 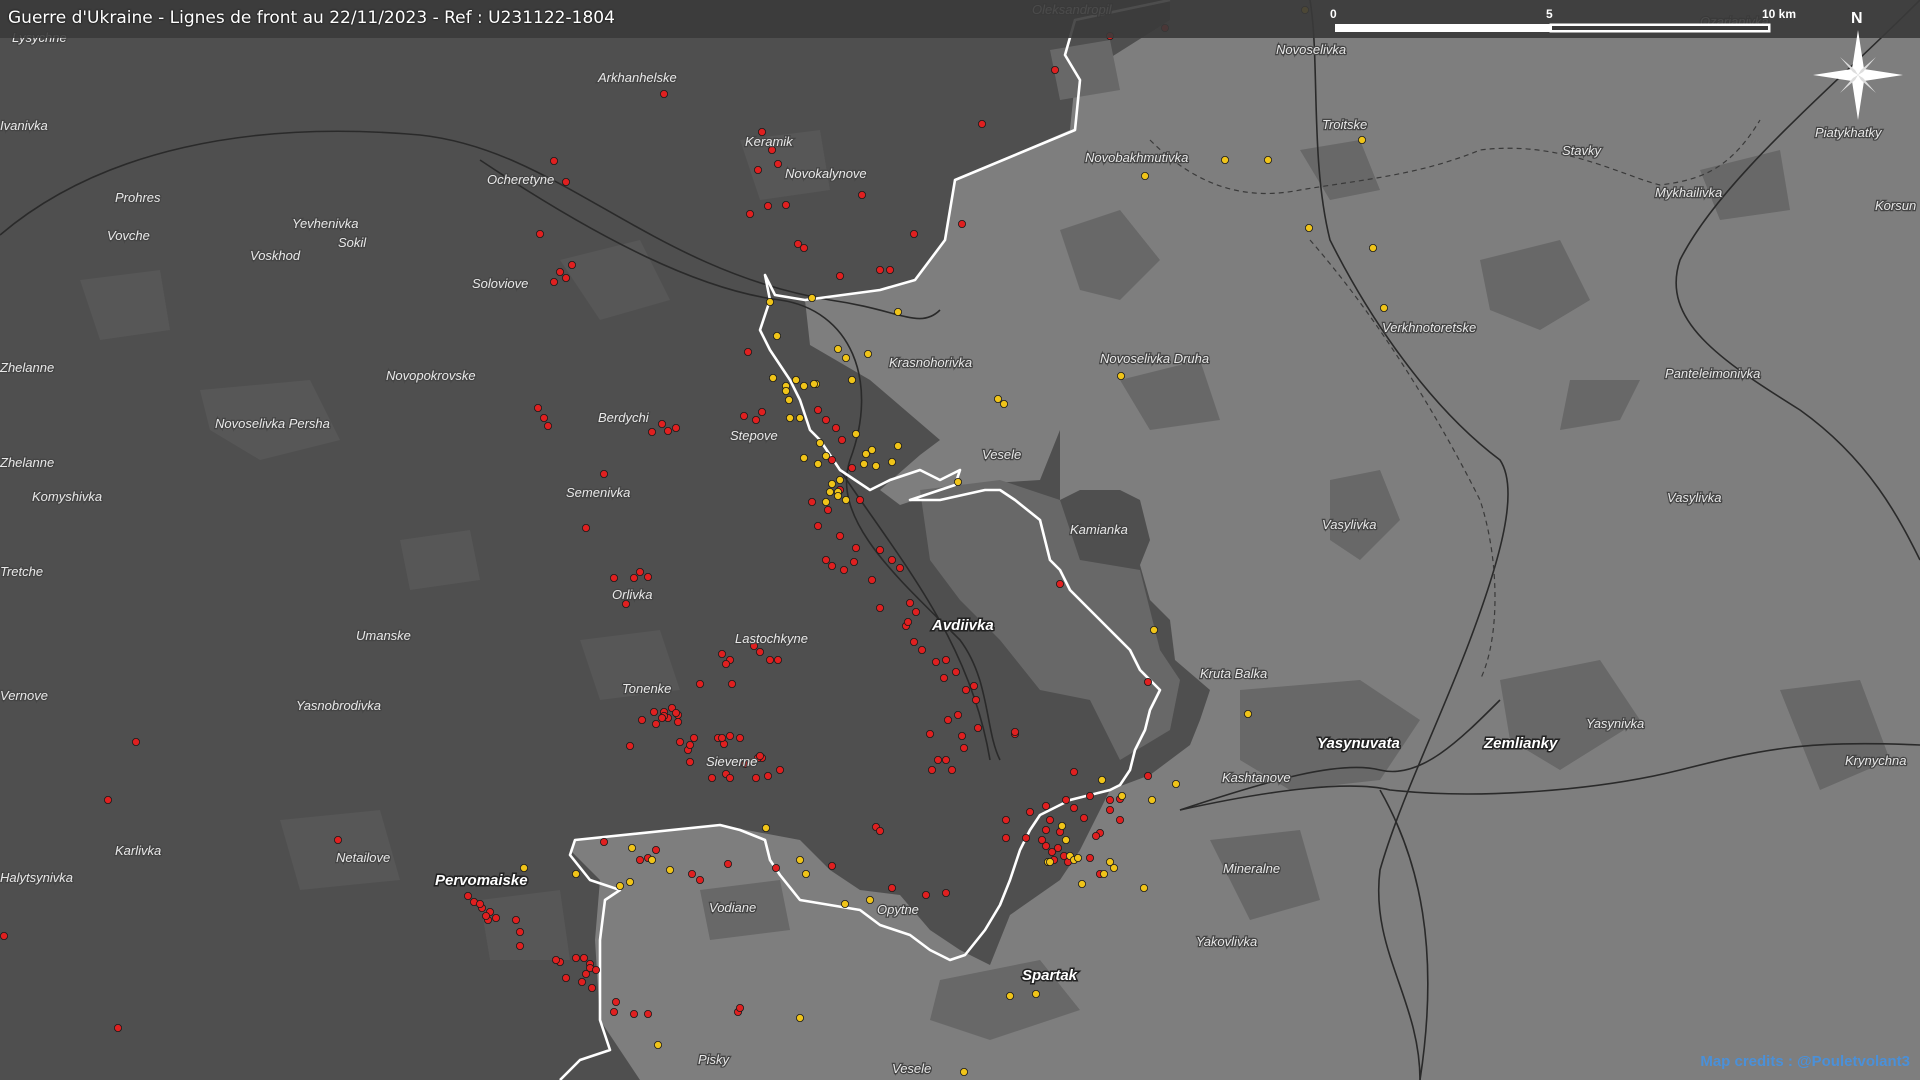 I want to click on map-credits: Map credits : @Pouletvolant3, so click(x=1805, y=1061).